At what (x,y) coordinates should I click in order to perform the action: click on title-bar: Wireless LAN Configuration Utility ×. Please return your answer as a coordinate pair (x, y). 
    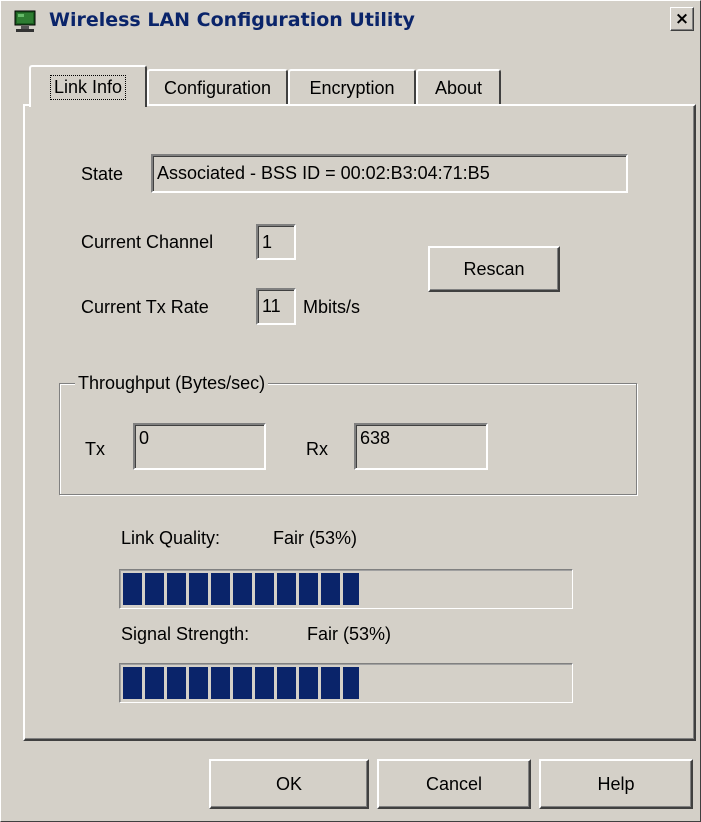
    Looking at the image, I should click on (350, 20).